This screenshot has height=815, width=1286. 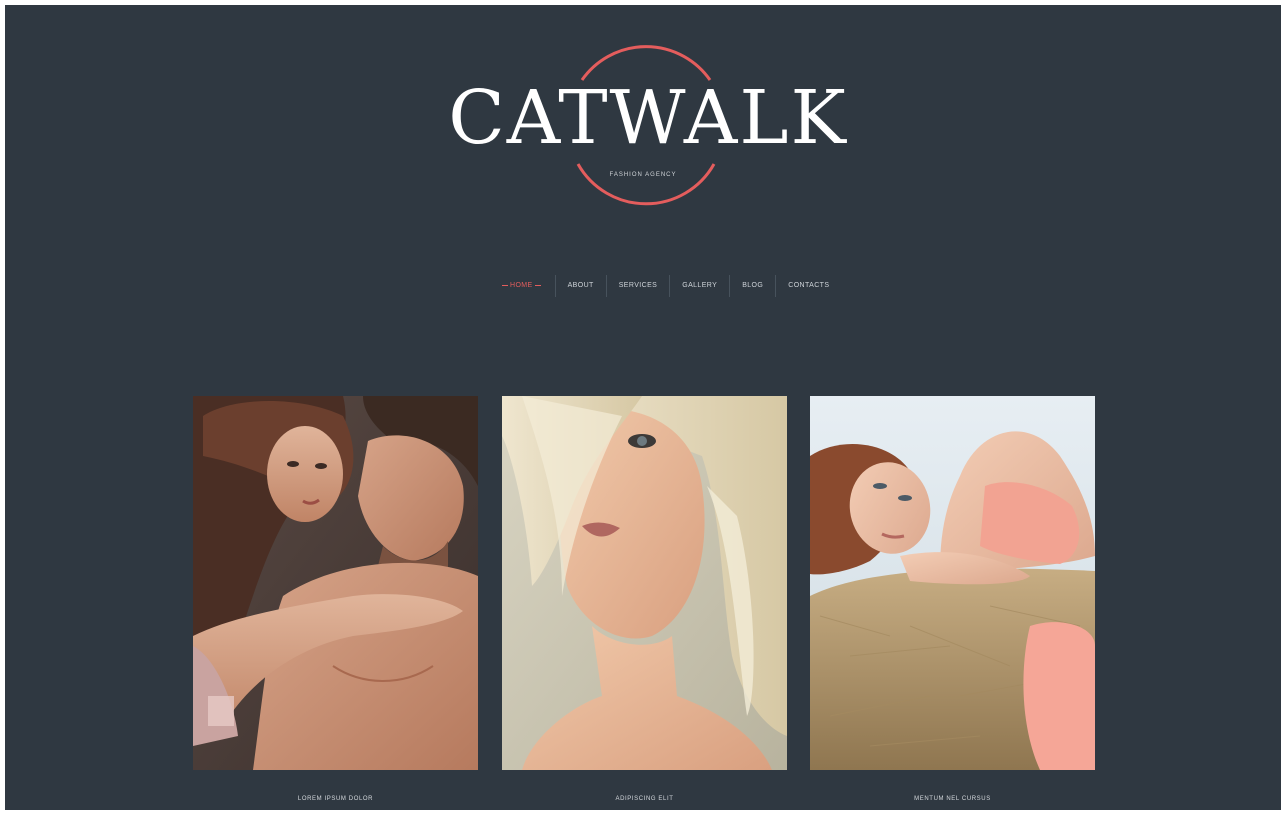 I want to click on nav-item-contacts: CONTACTS, so click(x=808, y=286).